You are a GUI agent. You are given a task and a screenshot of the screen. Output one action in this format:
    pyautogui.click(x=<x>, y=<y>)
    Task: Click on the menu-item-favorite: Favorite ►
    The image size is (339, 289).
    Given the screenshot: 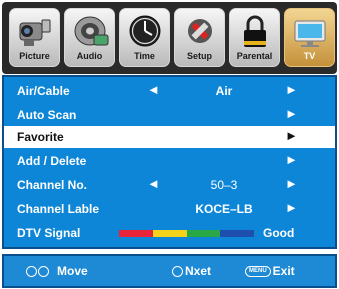 What is the action you would take?
    pyautogui.click(x=169, y=137)
    